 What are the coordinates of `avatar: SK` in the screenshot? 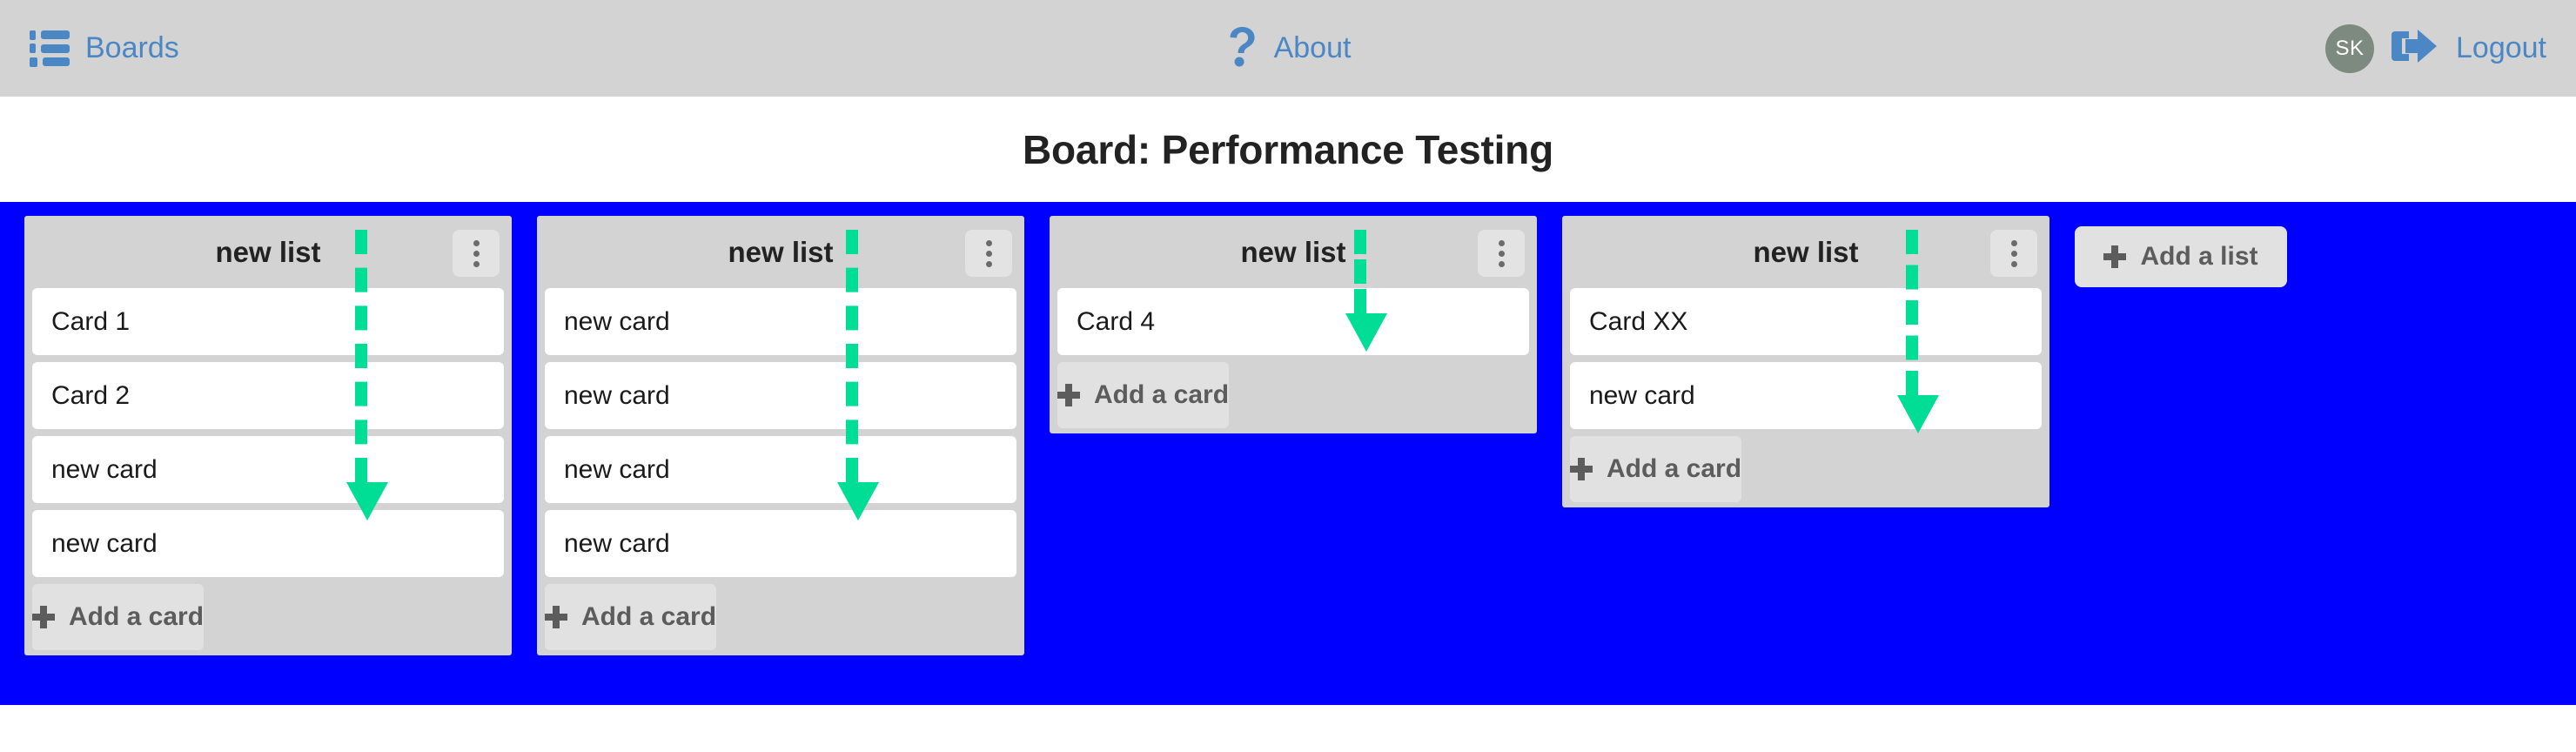 It's located at (2349, 48).